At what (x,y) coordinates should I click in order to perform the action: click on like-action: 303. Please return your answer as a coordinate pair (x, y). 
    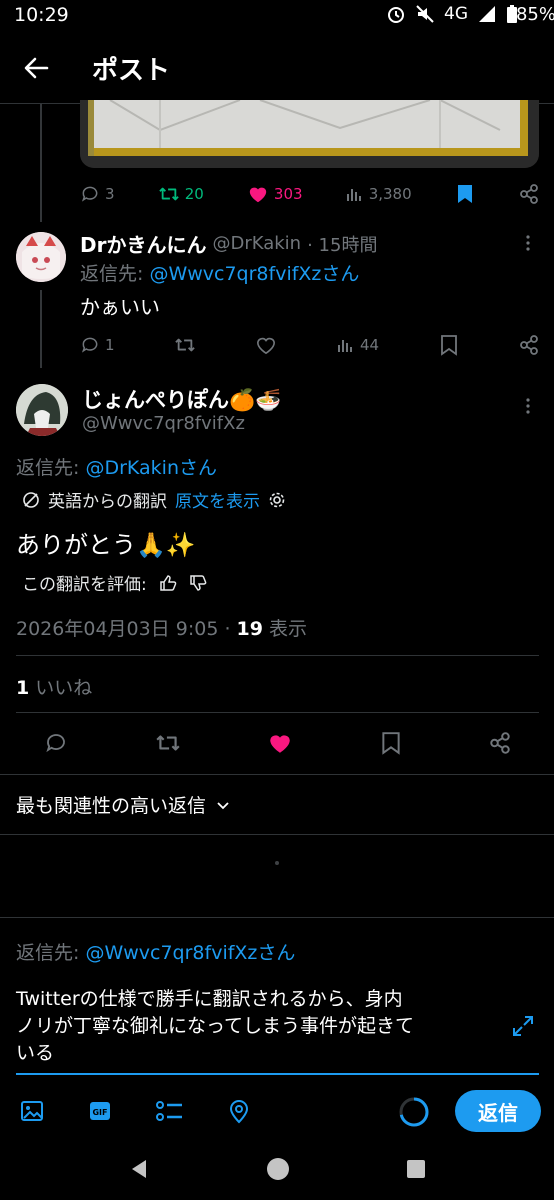
    Looking at the image, I should click on (275, 194).